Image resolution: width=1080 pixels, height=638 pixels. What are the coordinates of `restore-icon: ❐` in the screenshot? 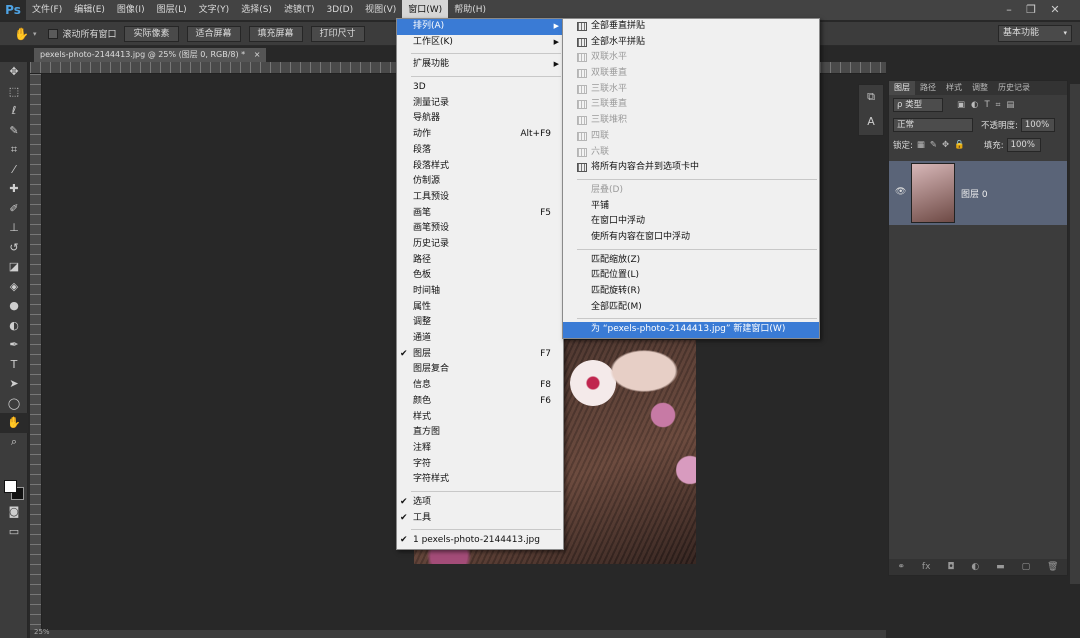 It's located at (1031, 9).